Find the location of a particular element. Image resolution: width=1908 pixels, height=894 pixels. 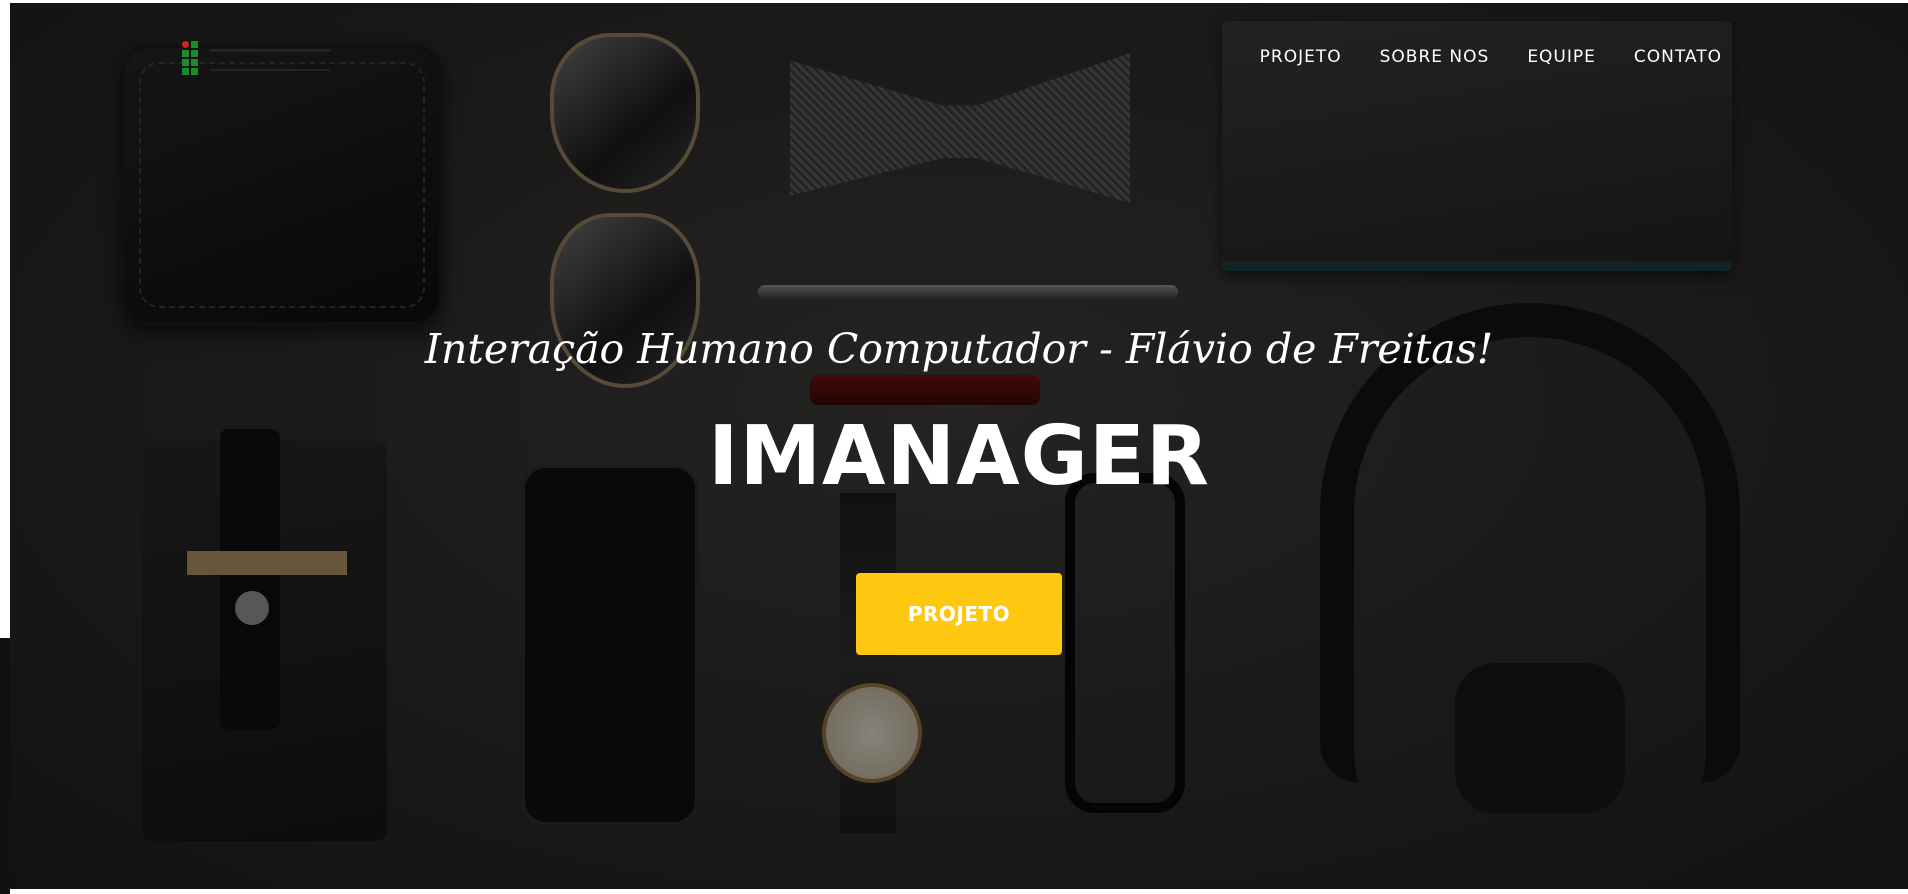

projeto-cta-button: PROJETO is located at coordinates (959, 614).